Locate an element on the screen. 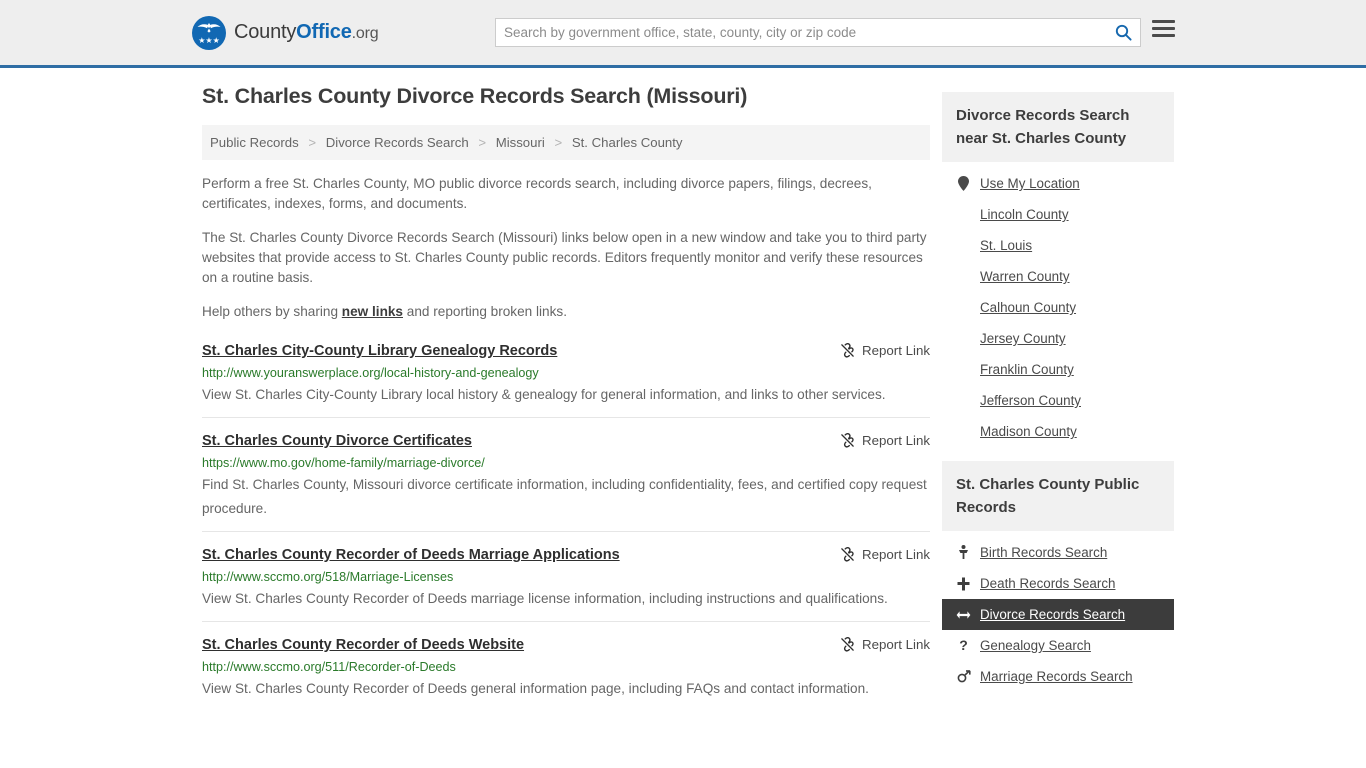 This screenshot has height=768, width=1366. brand-part-county: County is located at coordinates (265, 32).